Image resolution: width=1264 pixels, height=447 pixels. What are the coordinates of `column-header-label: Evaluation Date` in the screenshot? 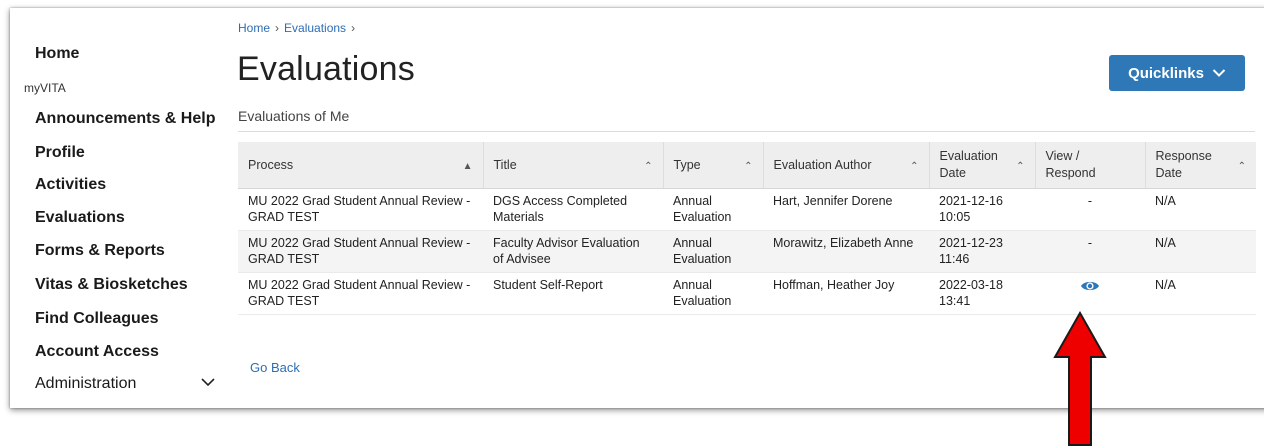 It's located at (968, 164).